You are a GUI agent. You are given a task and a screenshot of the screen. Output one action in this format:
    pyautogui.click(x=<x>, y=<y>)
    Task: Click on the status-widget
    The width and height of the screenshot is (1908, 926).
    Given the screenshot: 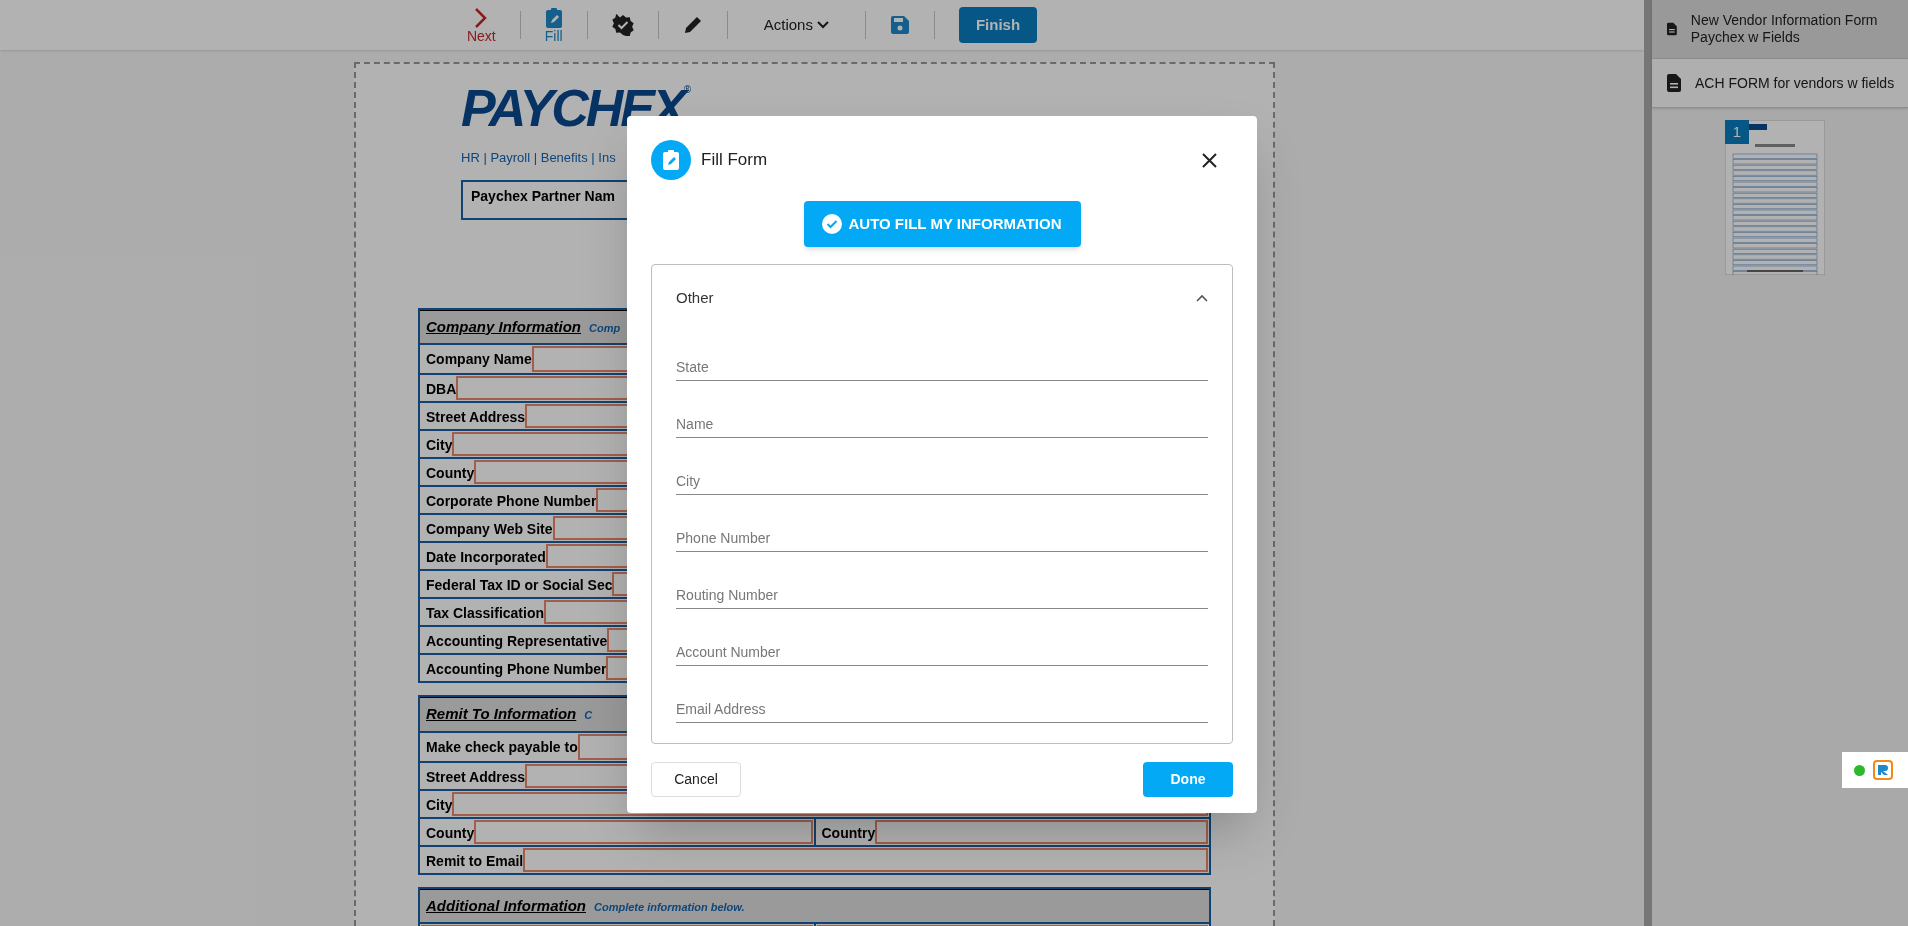 What is the action you would take?
    pyautogui.click(x=1875, y=770)
    